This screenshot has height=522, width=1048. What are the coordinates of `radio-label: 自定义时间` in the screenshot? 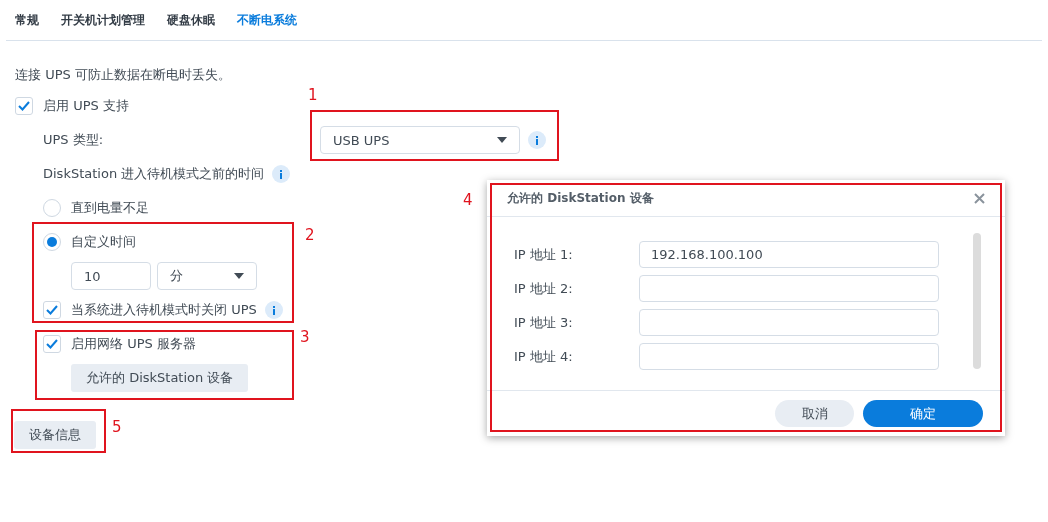 It's located at (103, 242).